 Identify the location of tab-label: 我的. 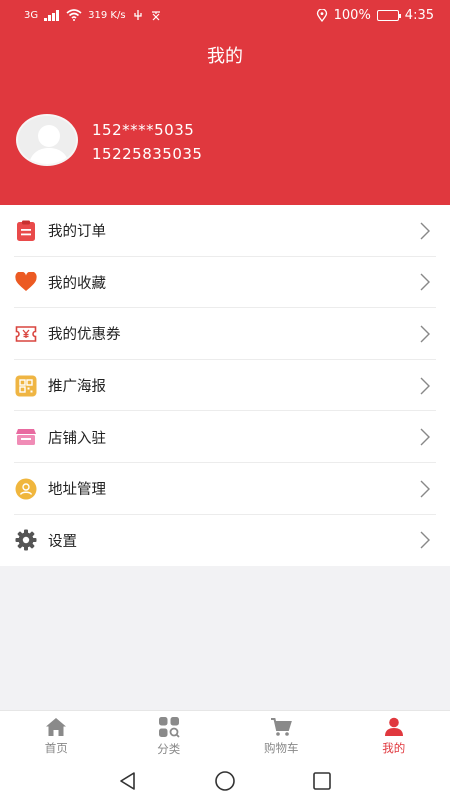
(394, 748).